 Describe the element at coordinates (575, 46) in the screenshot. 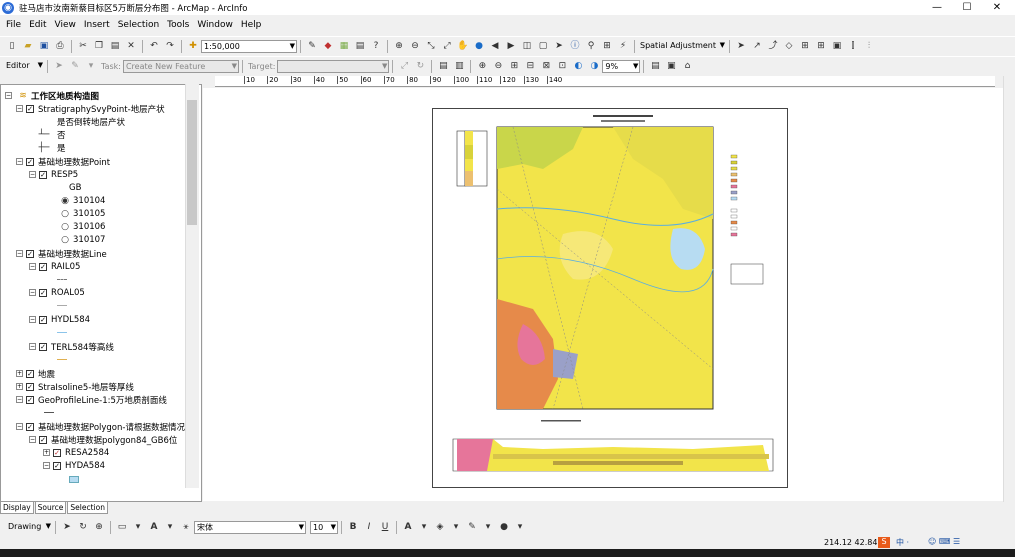

I see `identify-icon: ⓘ` at that location.